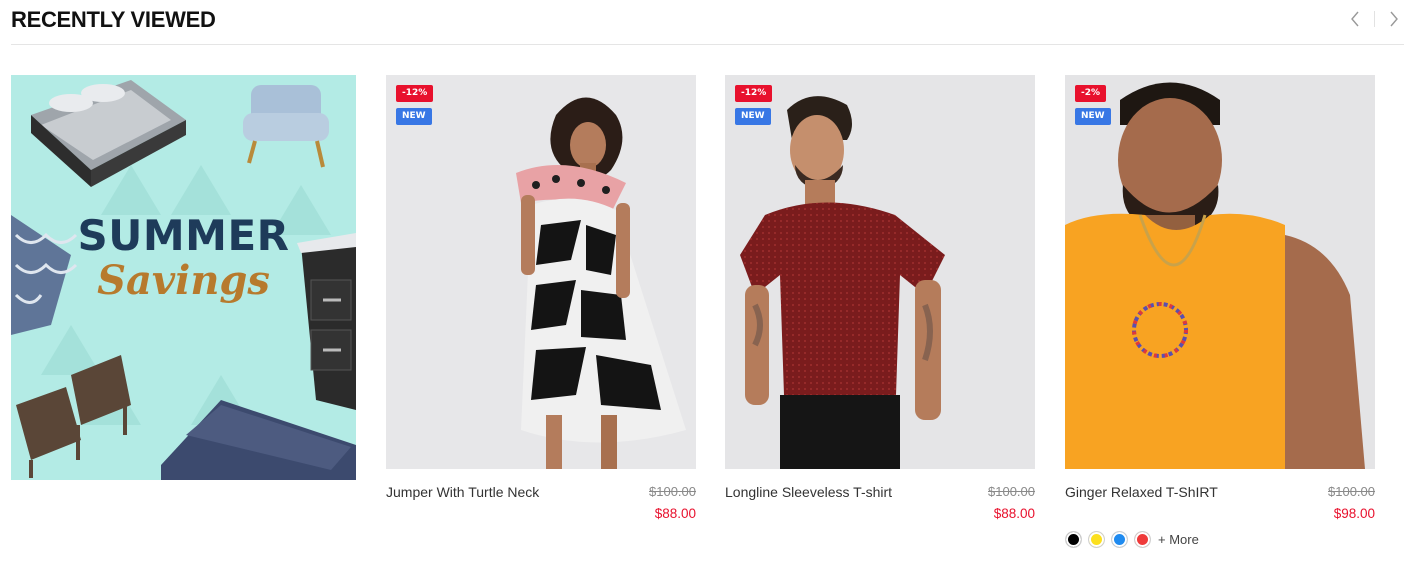  I want to click on product-name: Longline Sleeveless T-shirt, so click(808, 492).